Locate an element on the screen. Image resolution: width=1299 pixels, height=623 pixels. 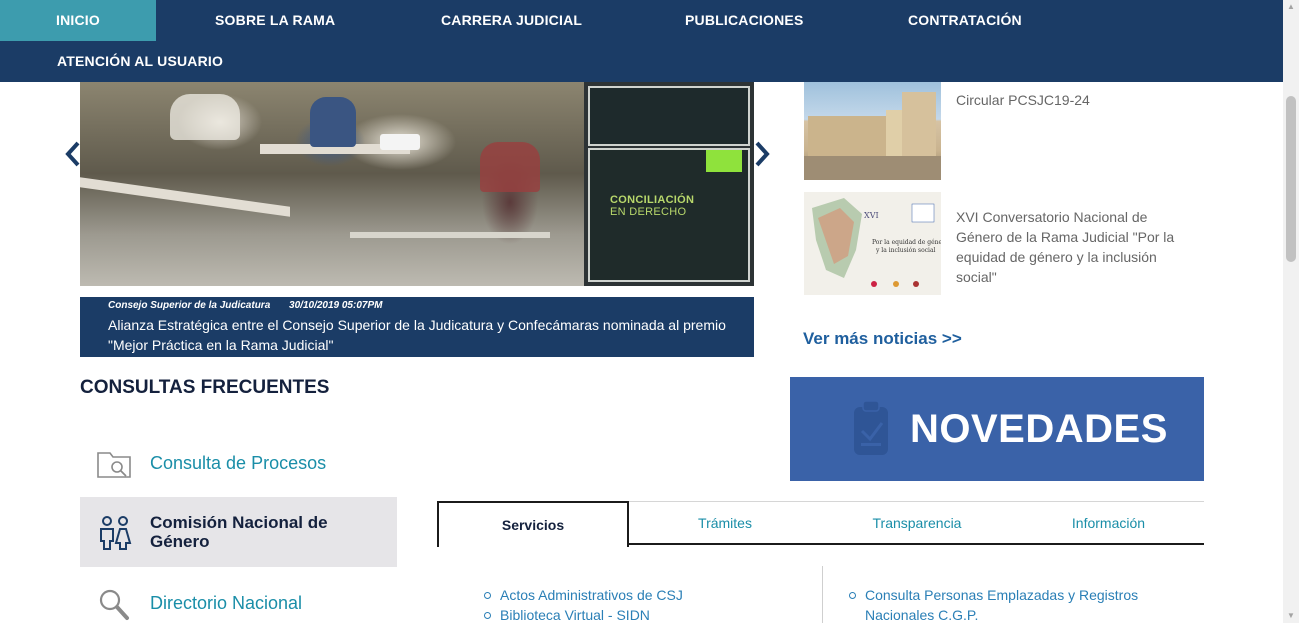
tab-informacion: Información is located at coordinates (1108, 523).